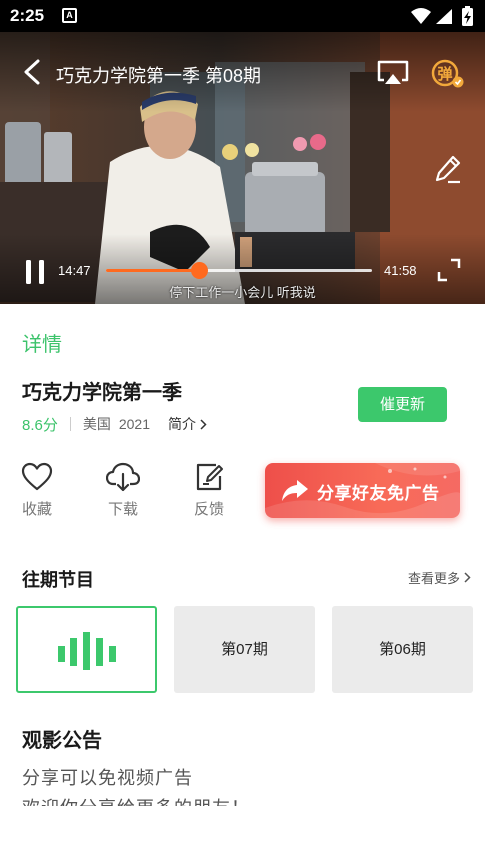 This screenshot has height=862, width=485. I want to click on total-time: 41:58, so click(400, 270).